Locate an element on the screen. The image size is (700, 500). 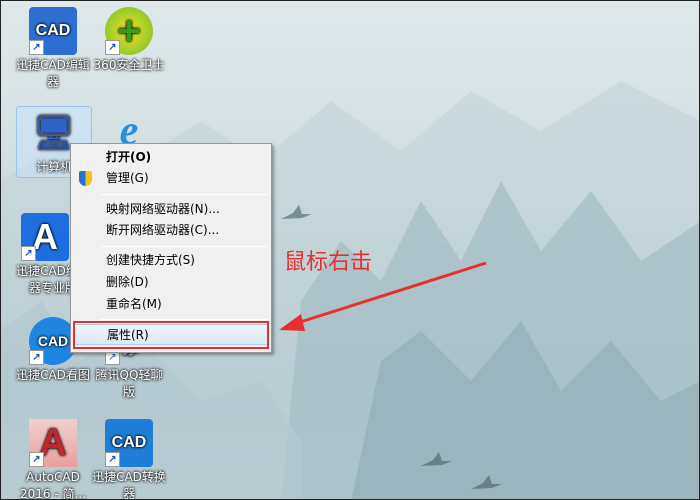
icon-label: 迅捷CAD看图 is located at coordinates (53, 375).